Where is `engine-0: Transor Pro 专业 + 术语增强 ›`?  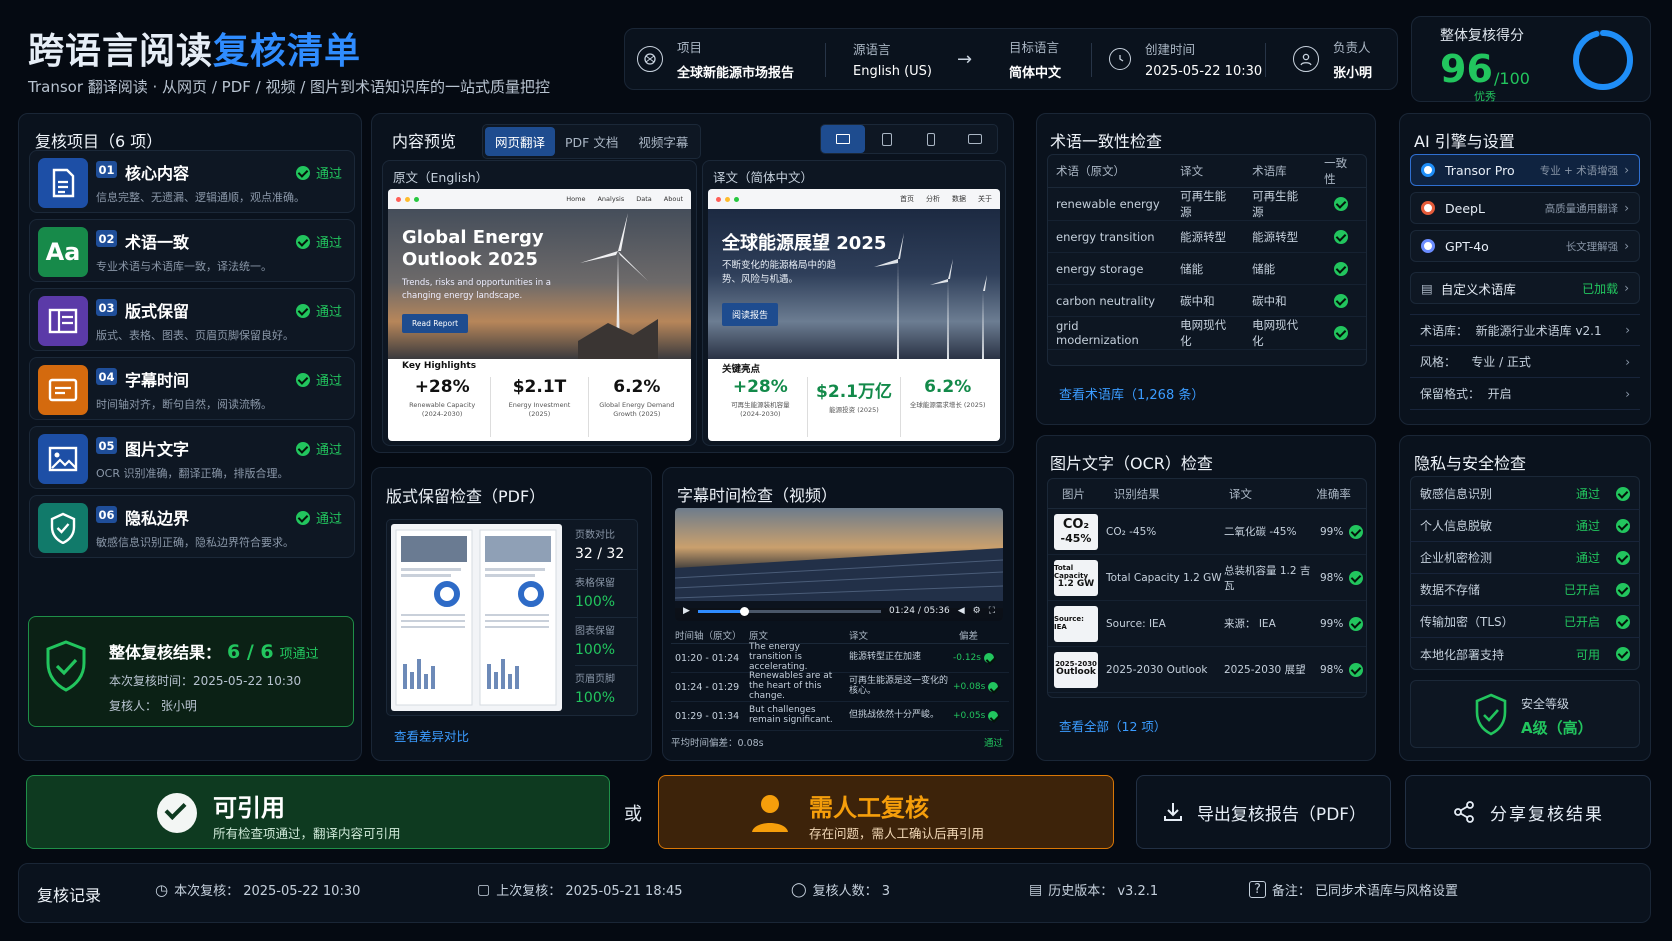 engine-0: Transor Pro 专业 + 术语增强 › is located at coordinates (1525, 170).